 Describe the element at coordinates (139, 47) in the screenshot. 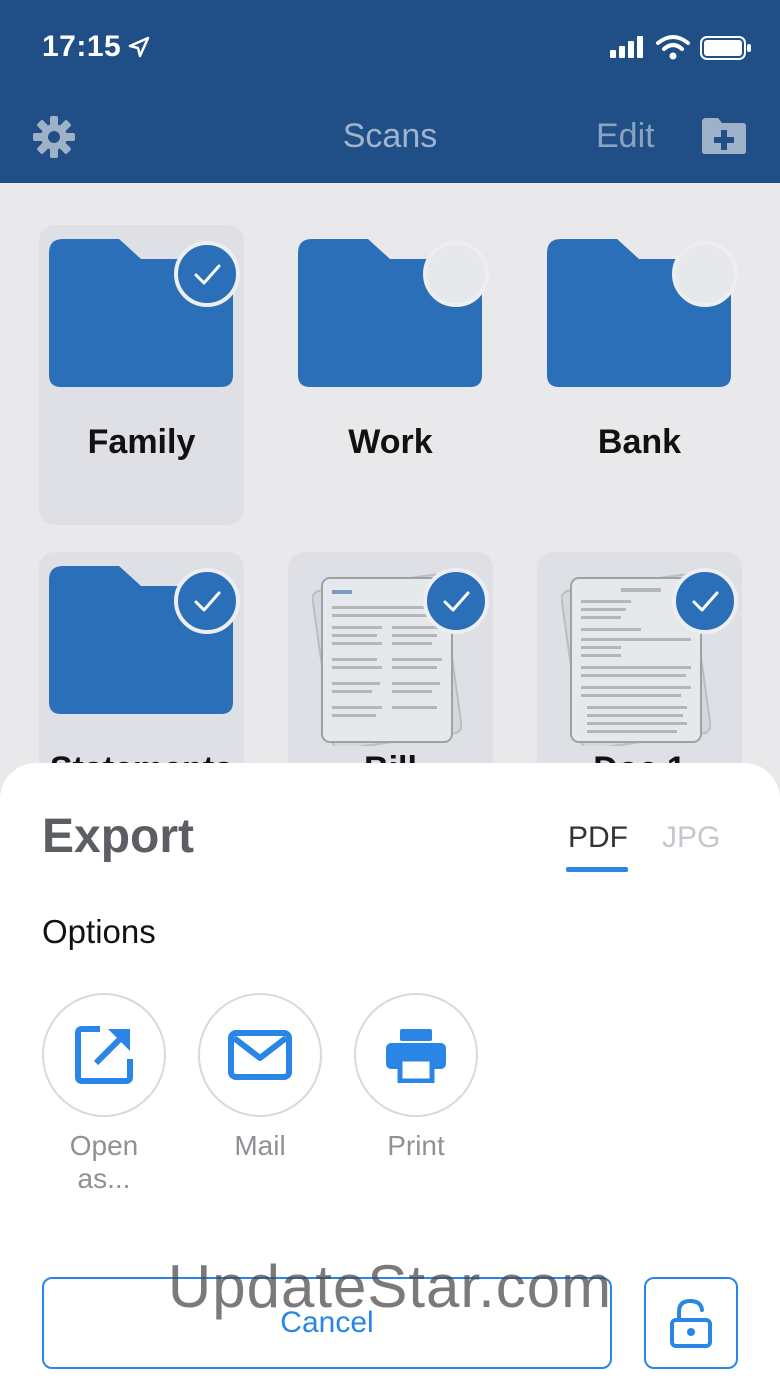

I see `location-arrow-icon` at that location.